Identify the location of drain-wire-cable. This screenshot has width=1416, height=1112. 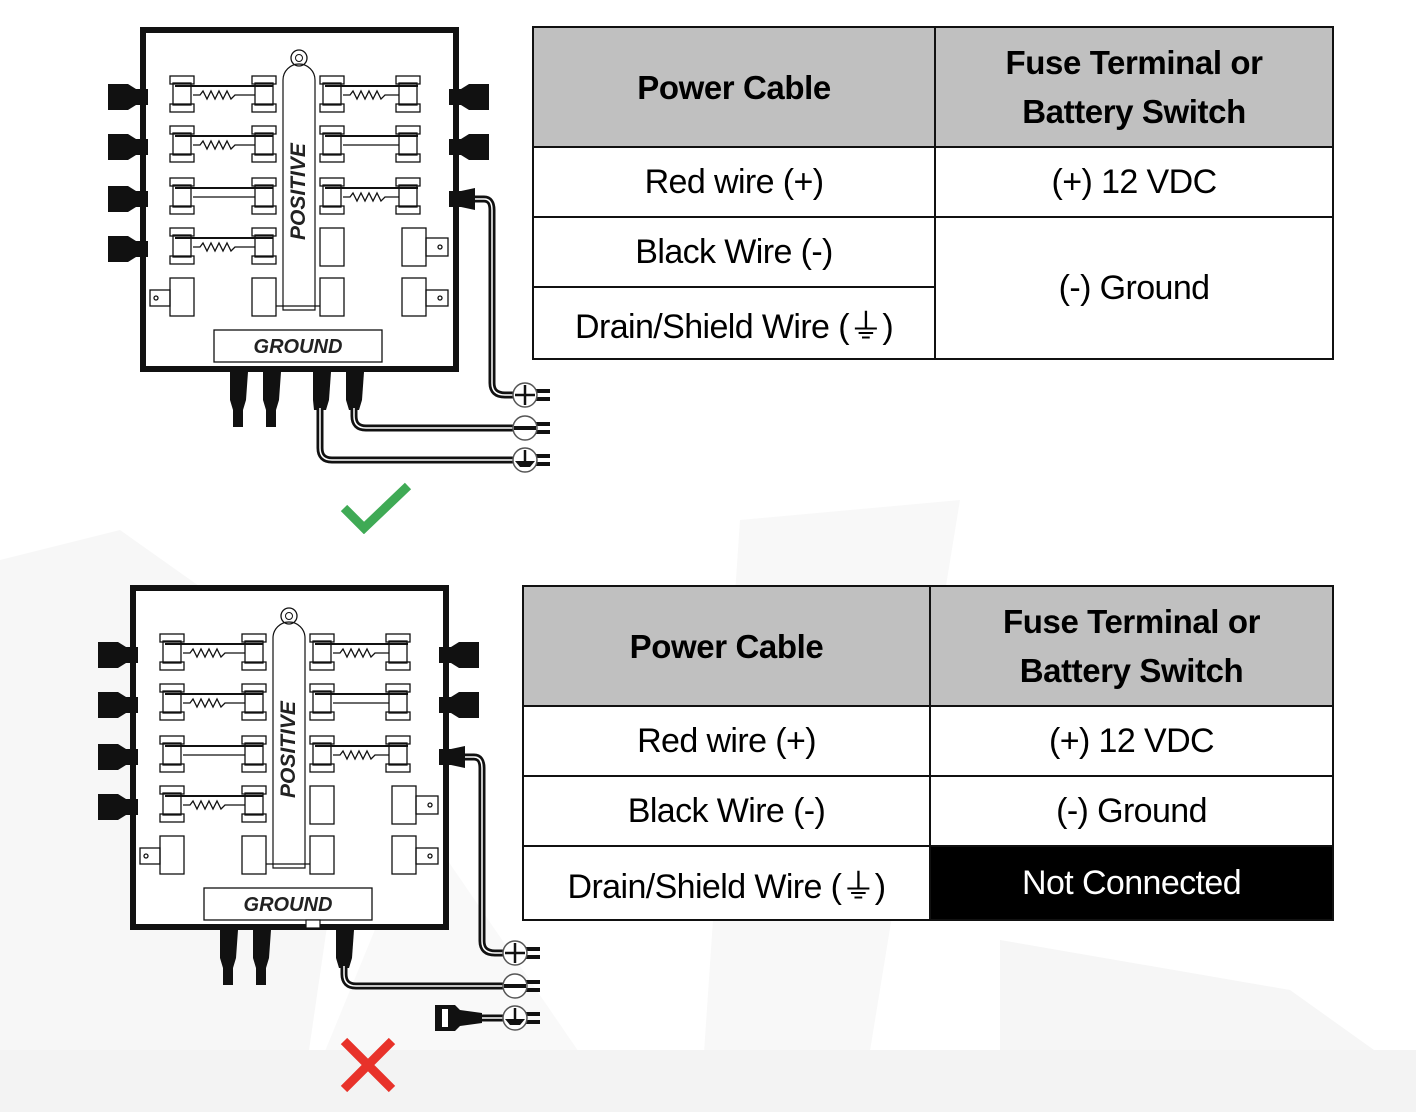
(418, 436).